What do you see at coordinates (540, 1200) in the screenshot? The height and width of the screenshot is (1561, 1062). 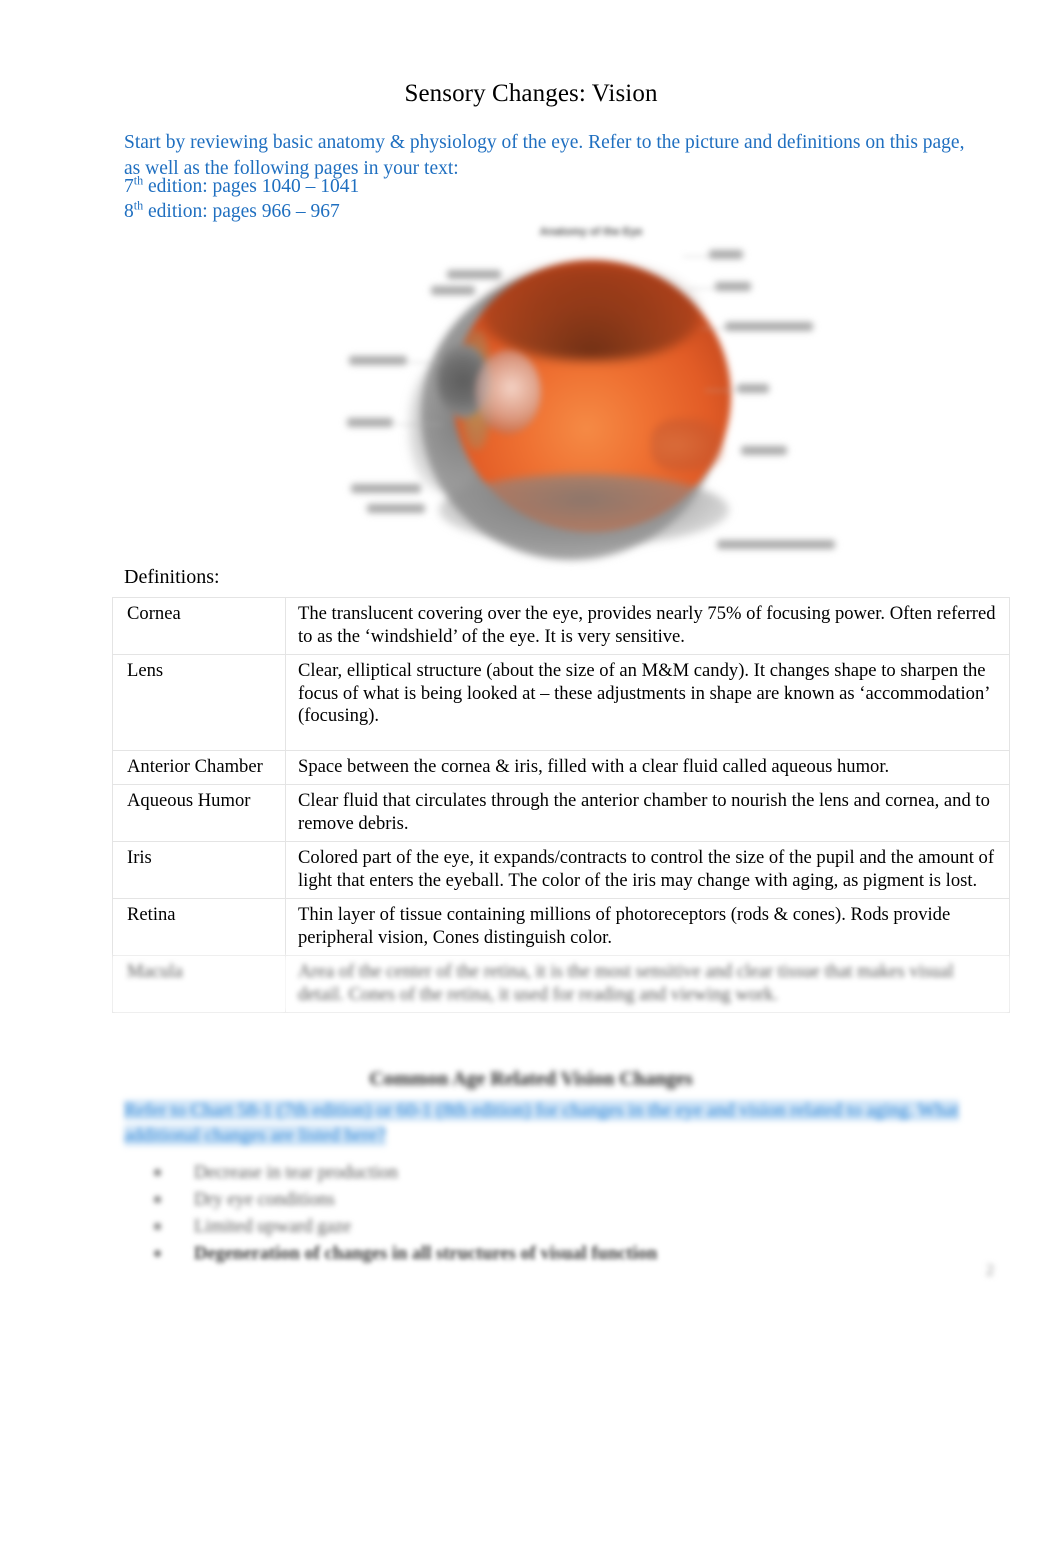 I see `list-item: Dry eye conditions` at bounding box center [540, 1200].